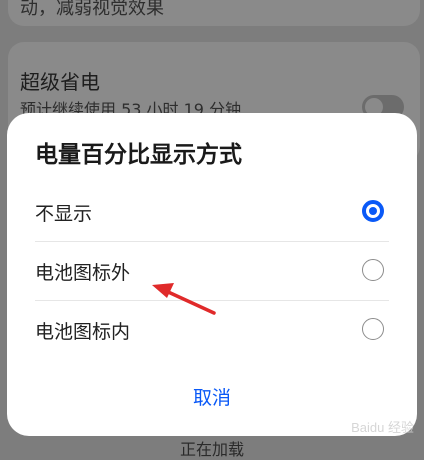  Describe the element at coordinates (184, 299) in the screenshot. I see `annotation-arrow-icon` at that location.